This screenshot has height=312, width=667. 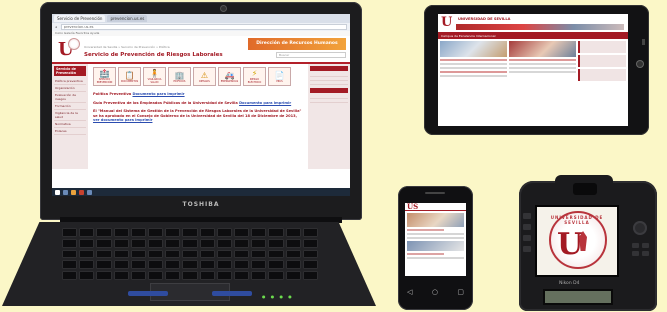 I want to click on menu-item: Organización, so click(x=70, y=88).